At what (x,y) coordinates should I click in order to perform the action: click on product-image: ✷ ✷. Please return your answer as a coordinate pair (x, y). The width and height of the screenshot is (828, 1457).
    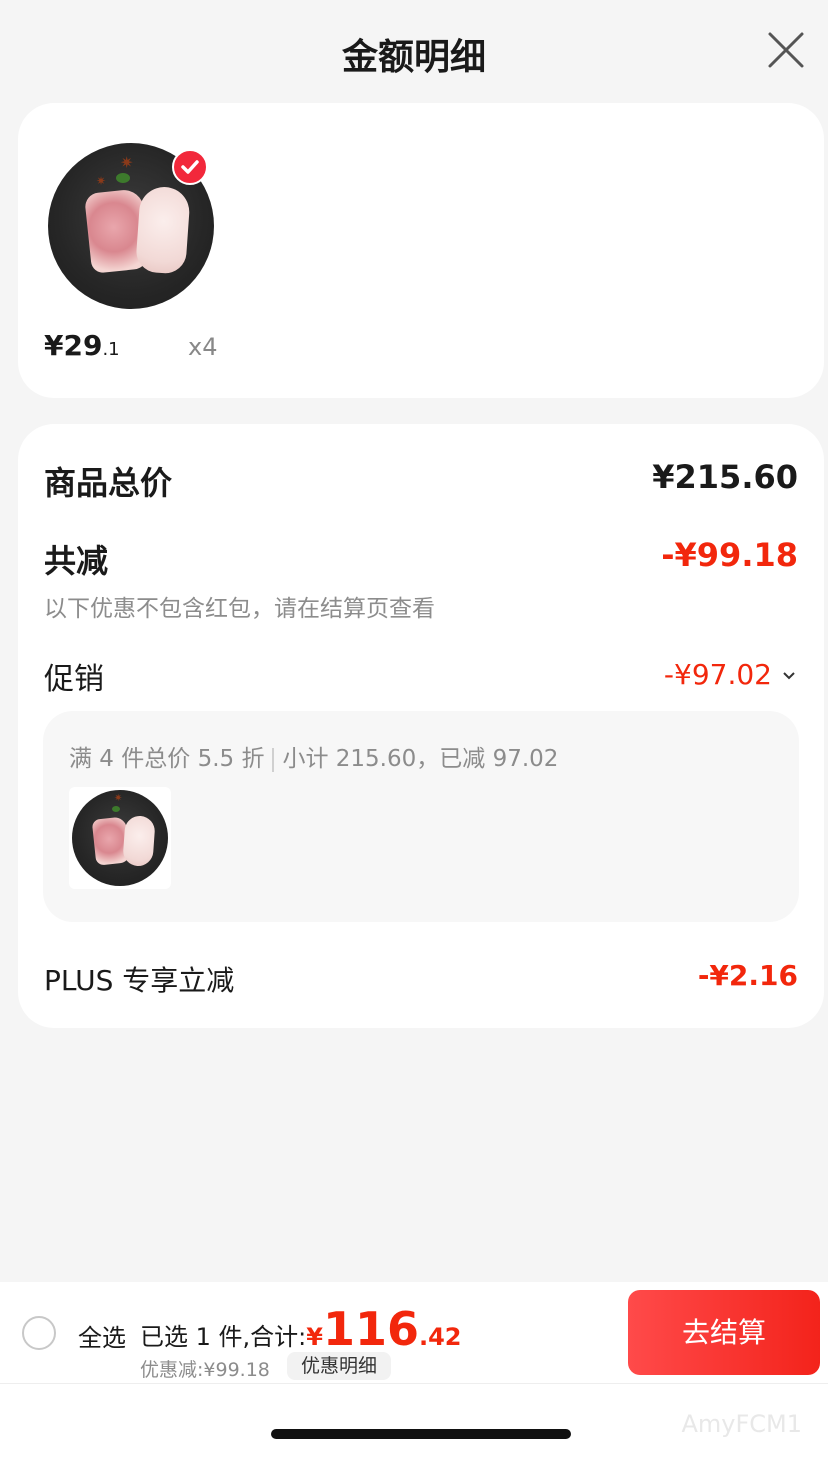
    Looking at the image, I should click on (131, 226).